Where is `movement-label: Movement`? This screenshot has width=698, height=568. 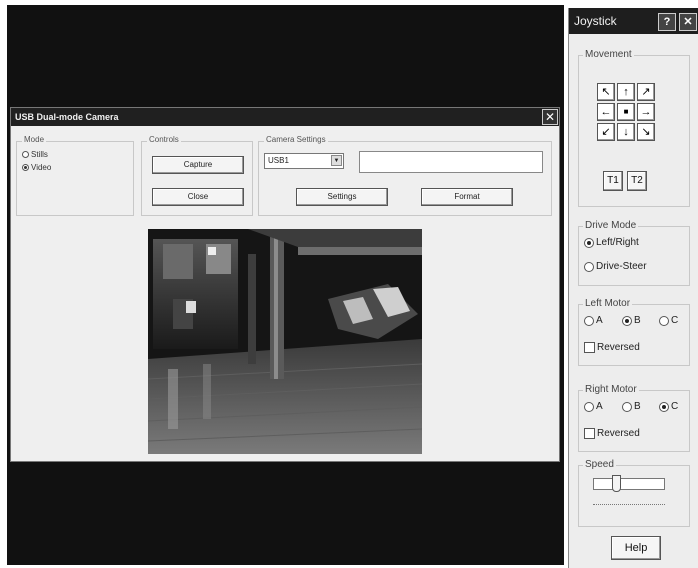
movement-label: Movement is located at coordinates (608, 54).